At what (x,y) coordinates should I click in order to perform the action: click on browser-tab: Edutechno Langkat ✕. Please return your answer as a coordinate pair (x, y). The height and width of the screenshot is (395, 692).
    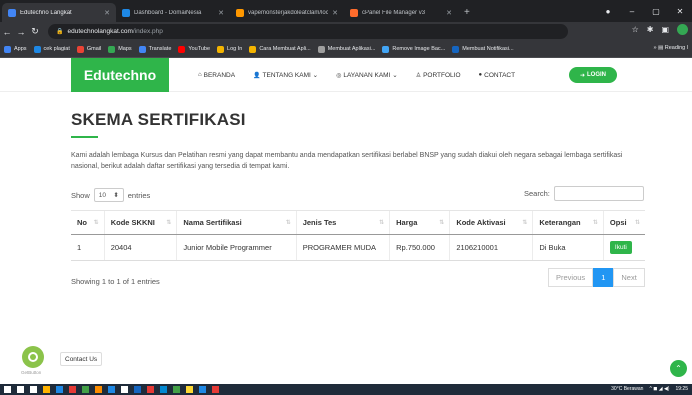
    Looking at the image, I should click on (59, 12).